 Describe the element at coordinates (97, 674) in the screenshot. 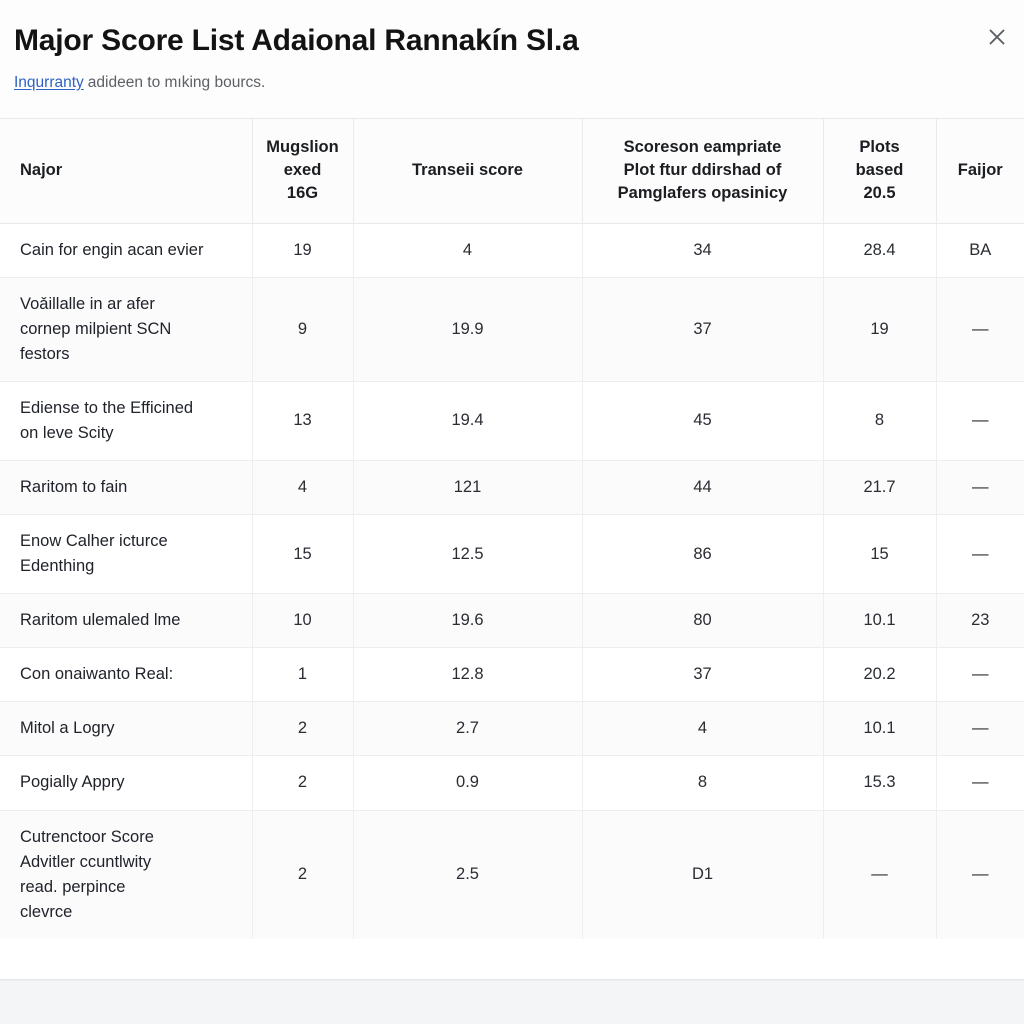

I see `cell-line: Con onaiwanto Real:` at that location.